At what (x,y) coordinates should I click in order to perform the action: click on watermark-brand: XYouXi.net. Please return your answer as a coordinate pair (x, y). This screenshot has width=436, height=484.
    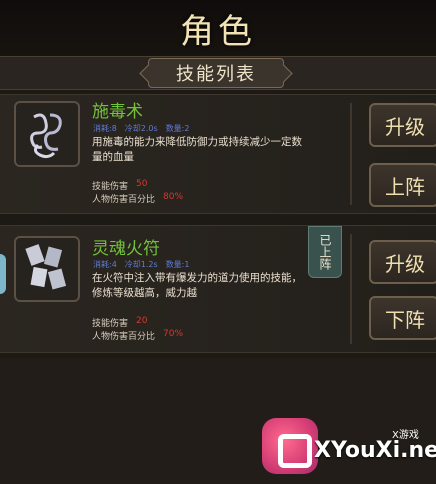
    Looking at the image, I should click on (375, 450).